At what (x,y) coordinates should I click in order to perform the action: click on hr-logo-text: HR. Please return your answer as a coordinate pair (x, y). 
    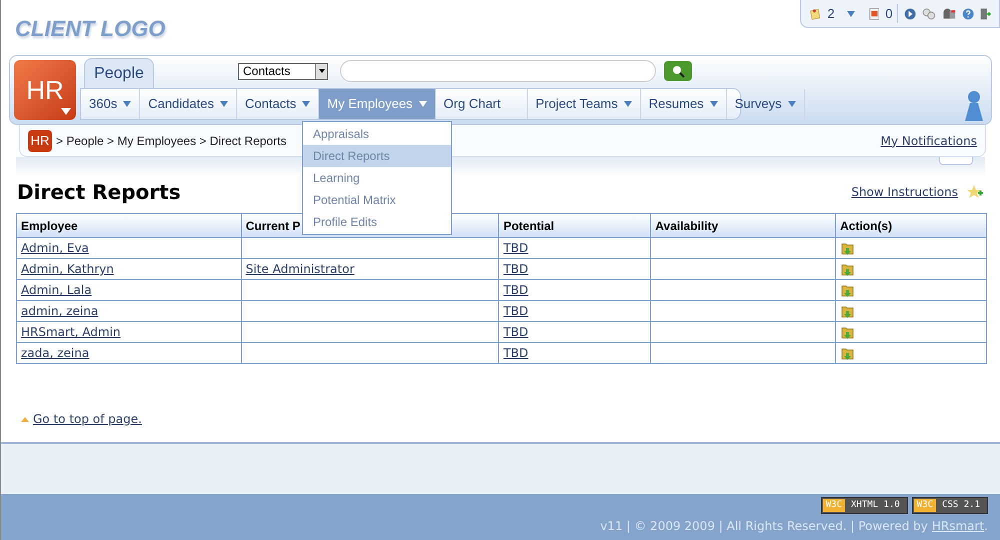
    Looking at the image, I should click on (45, 90).